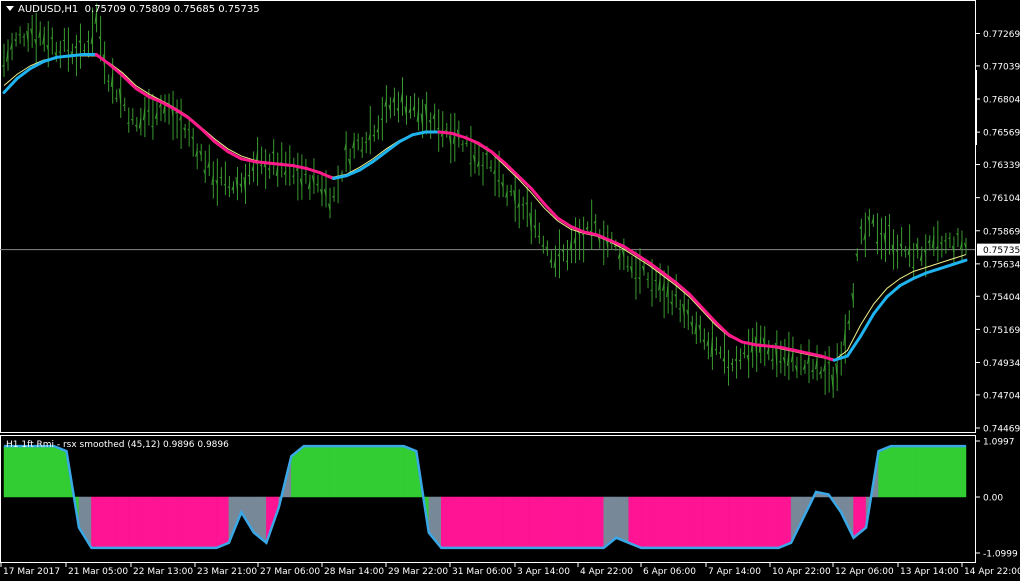 The image size is (1020, 581). Describe the element at coordinates (1001, 232) in the screenshot. I see `price-tick-label: 0.75869` at that location.